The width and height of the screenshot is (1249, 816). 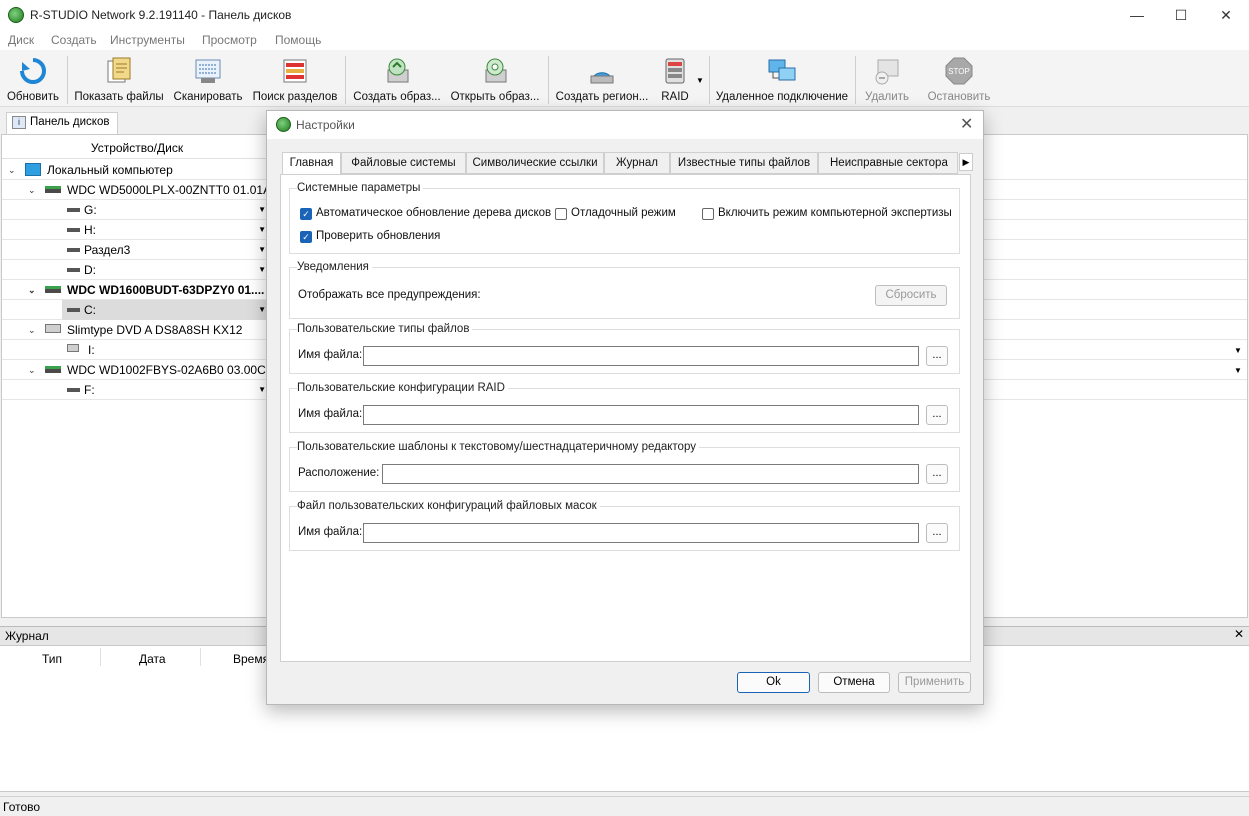 What do you see at coordinates (360, 188) in the screenshot?
I see `group-title: Системные параметры` at bounding box center [360, 188].